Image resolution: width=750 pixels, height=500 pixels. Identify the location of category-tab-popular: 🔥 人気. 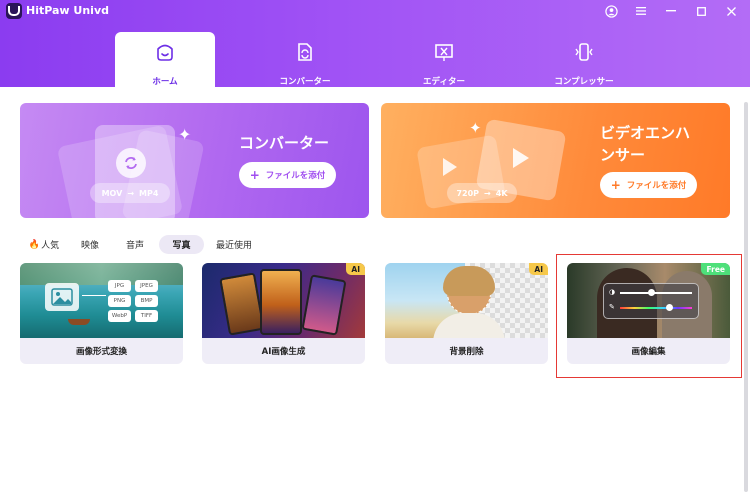
(44, 244).